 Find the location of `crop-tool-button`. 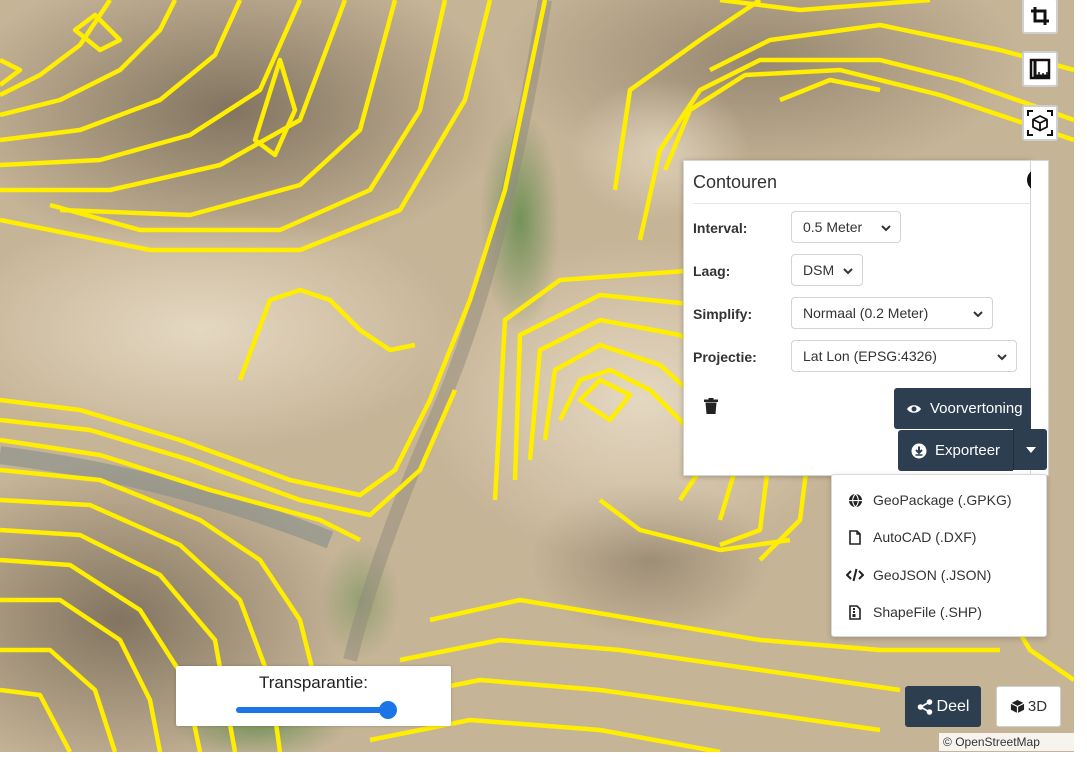

crop-tool-button is located at coordinates (1040, 17).